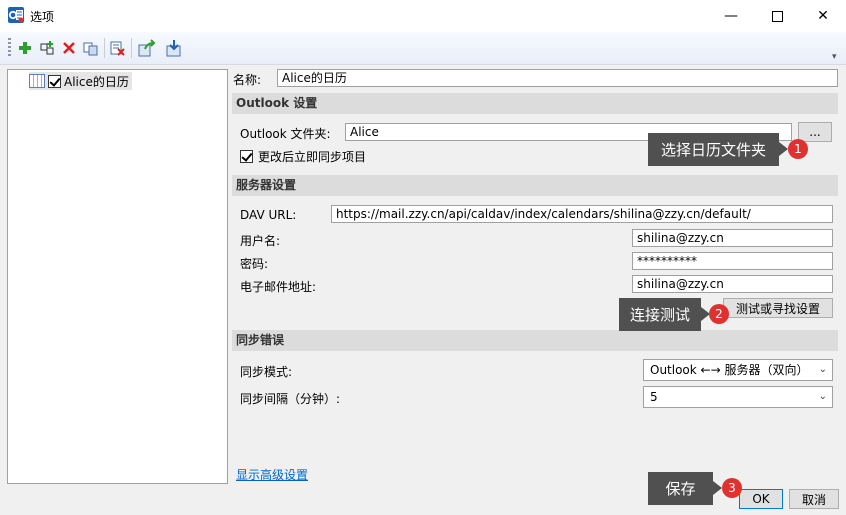 Image resolution: width=846 pixels, height=515 pixels. What do you see at coordinates (174, 48) in the screenshot?
I see `import-icon` at bounding box center [174, 48].